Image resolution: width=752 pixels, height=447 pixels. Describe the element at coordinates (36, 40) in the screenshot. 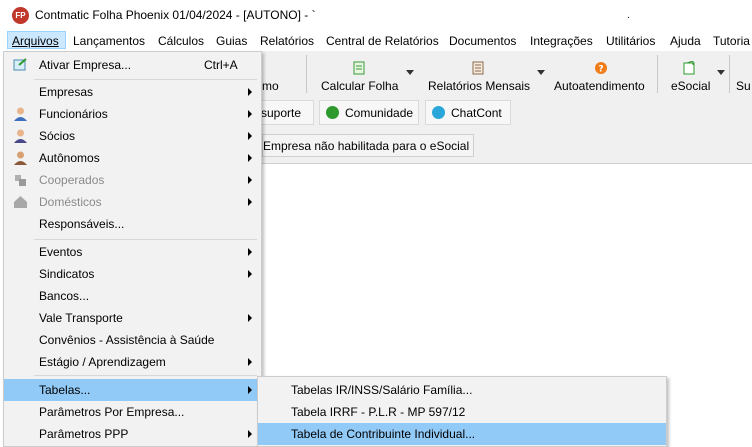

I see `menu-arquivos: Arquivos` at that location.